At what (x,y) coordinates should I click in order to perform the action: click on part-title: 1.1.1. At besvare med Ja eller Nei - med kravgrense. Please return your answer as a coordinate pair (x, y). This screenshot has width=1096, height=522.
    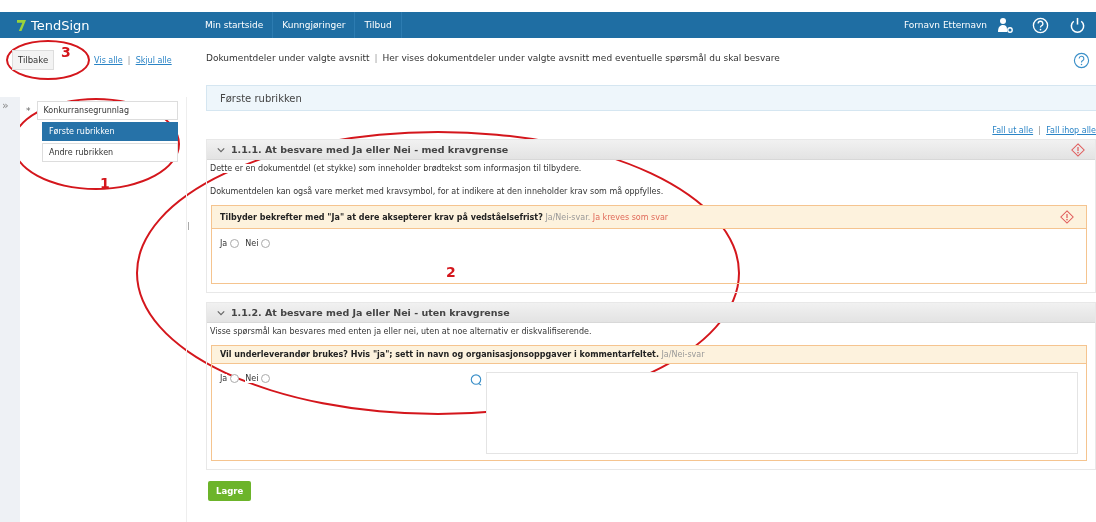
    Looking at the image, I should click on (370, 149).